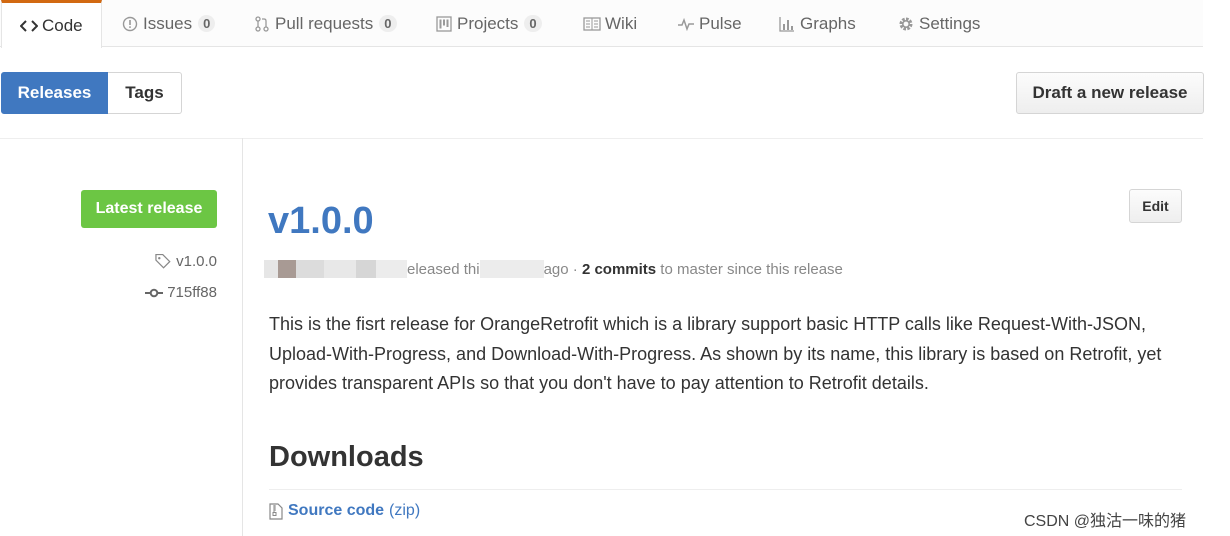  I want to click on downloads-divider, so click(725, 489).